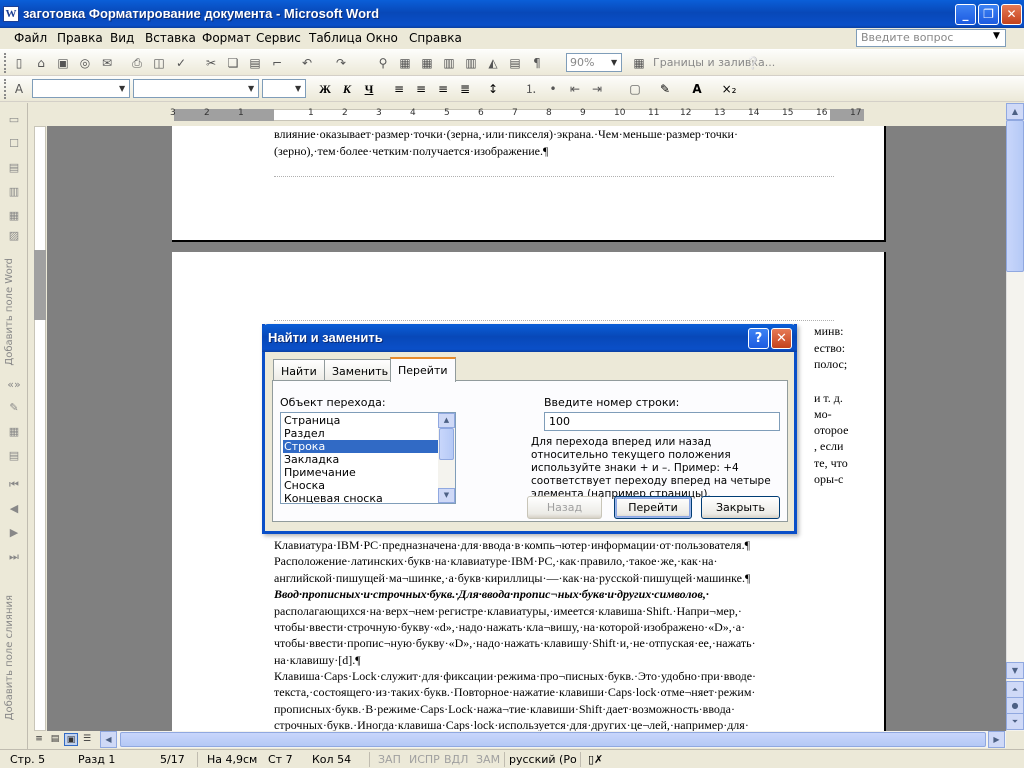 The height and width of the screenshot is (768, 1024). I want to click on next-page-icon: ⏷, so click(1015, 721).